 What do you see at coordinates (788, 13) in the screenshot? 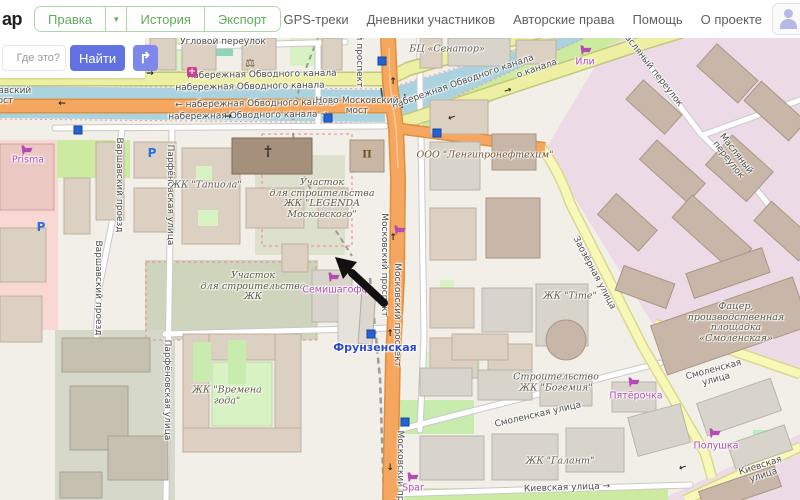
I see `user-icon` at bounding box center [788, 13].